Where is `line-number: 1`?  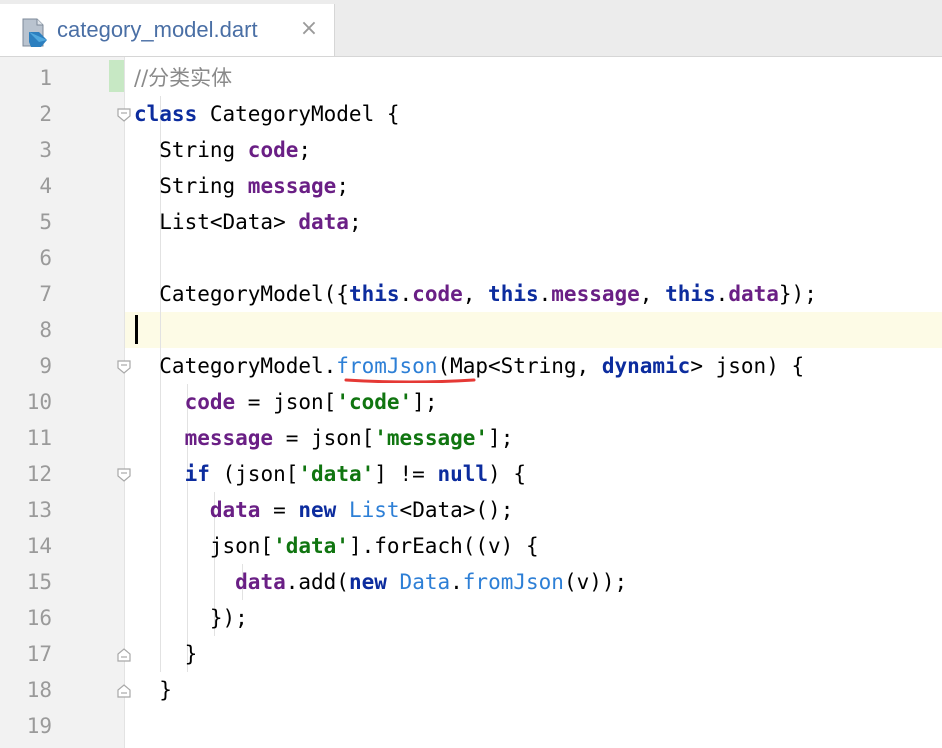
line-number: 1 is located at coordinates (45, 78).